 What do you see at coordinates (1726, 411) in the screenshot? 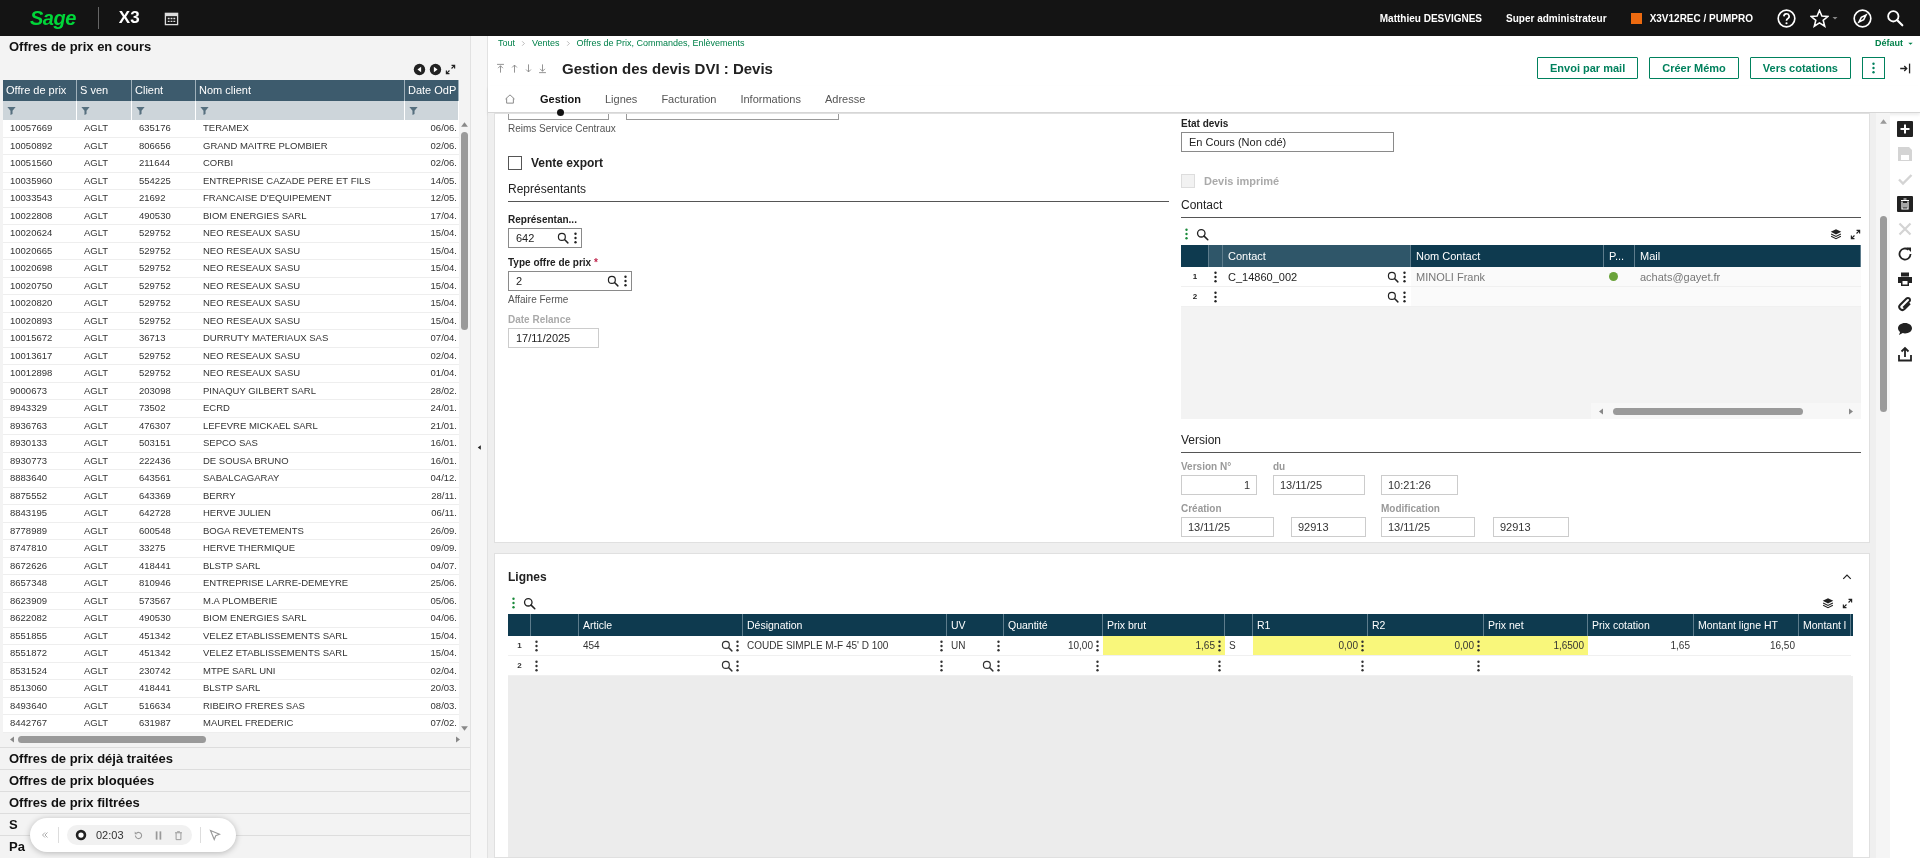
I see `scrollbar` at bounding box center [1726, 411].